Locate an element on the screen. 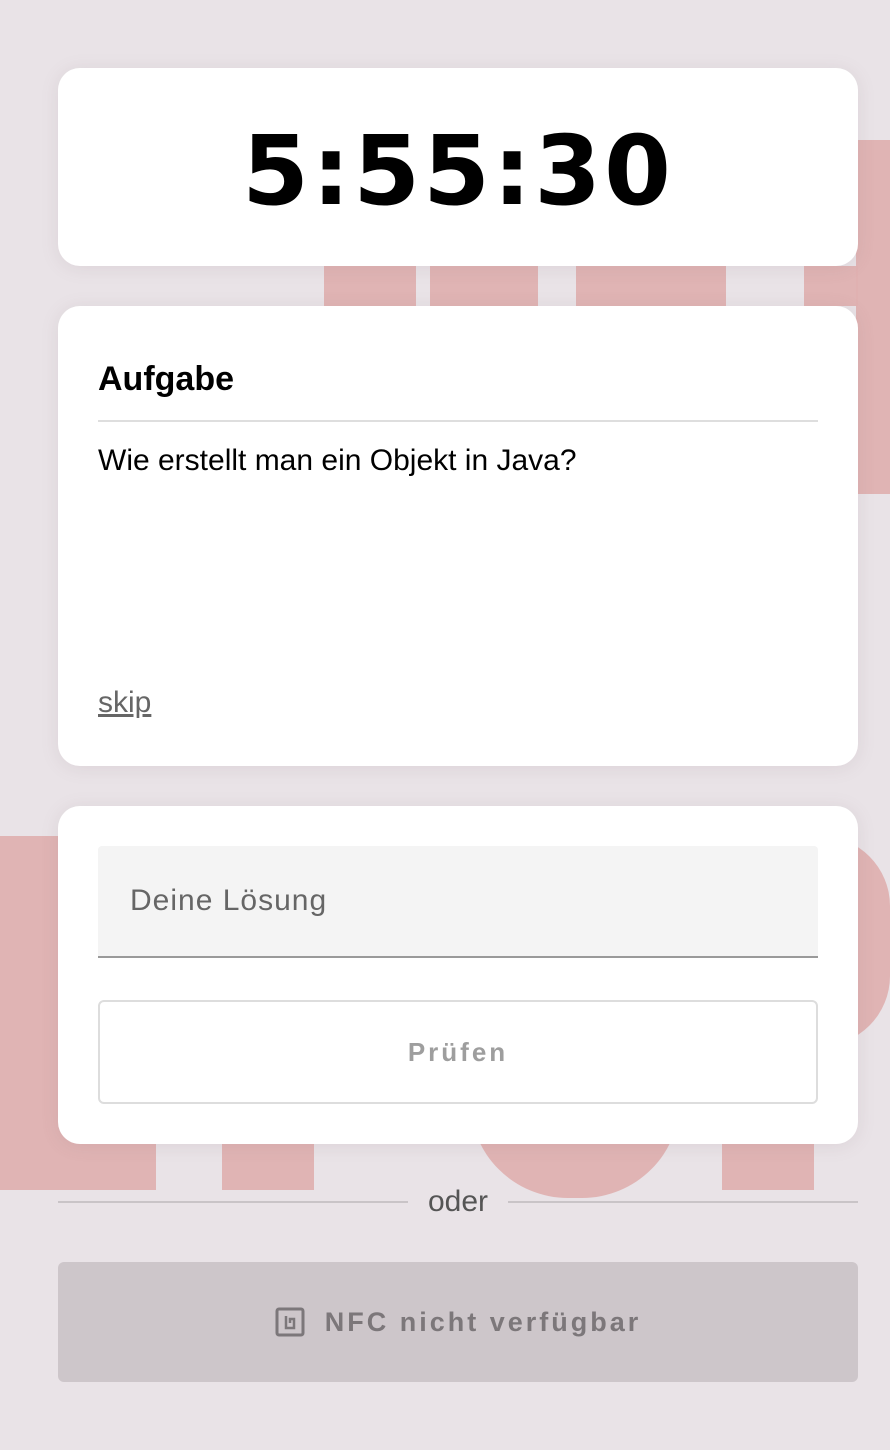 Image resolution: width=890 pixels, height=1450 pixels. nfc-button: NFC nicht verfügbar is located at coordinates (458, 1322).